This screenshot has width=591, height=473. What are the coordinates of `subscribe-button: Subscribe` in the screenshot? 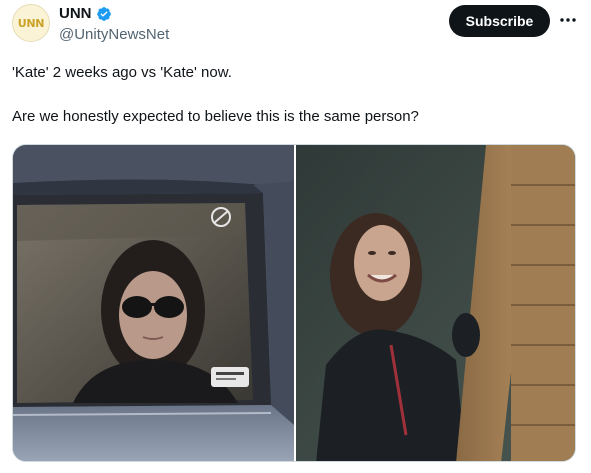 It's located at (499, 21).